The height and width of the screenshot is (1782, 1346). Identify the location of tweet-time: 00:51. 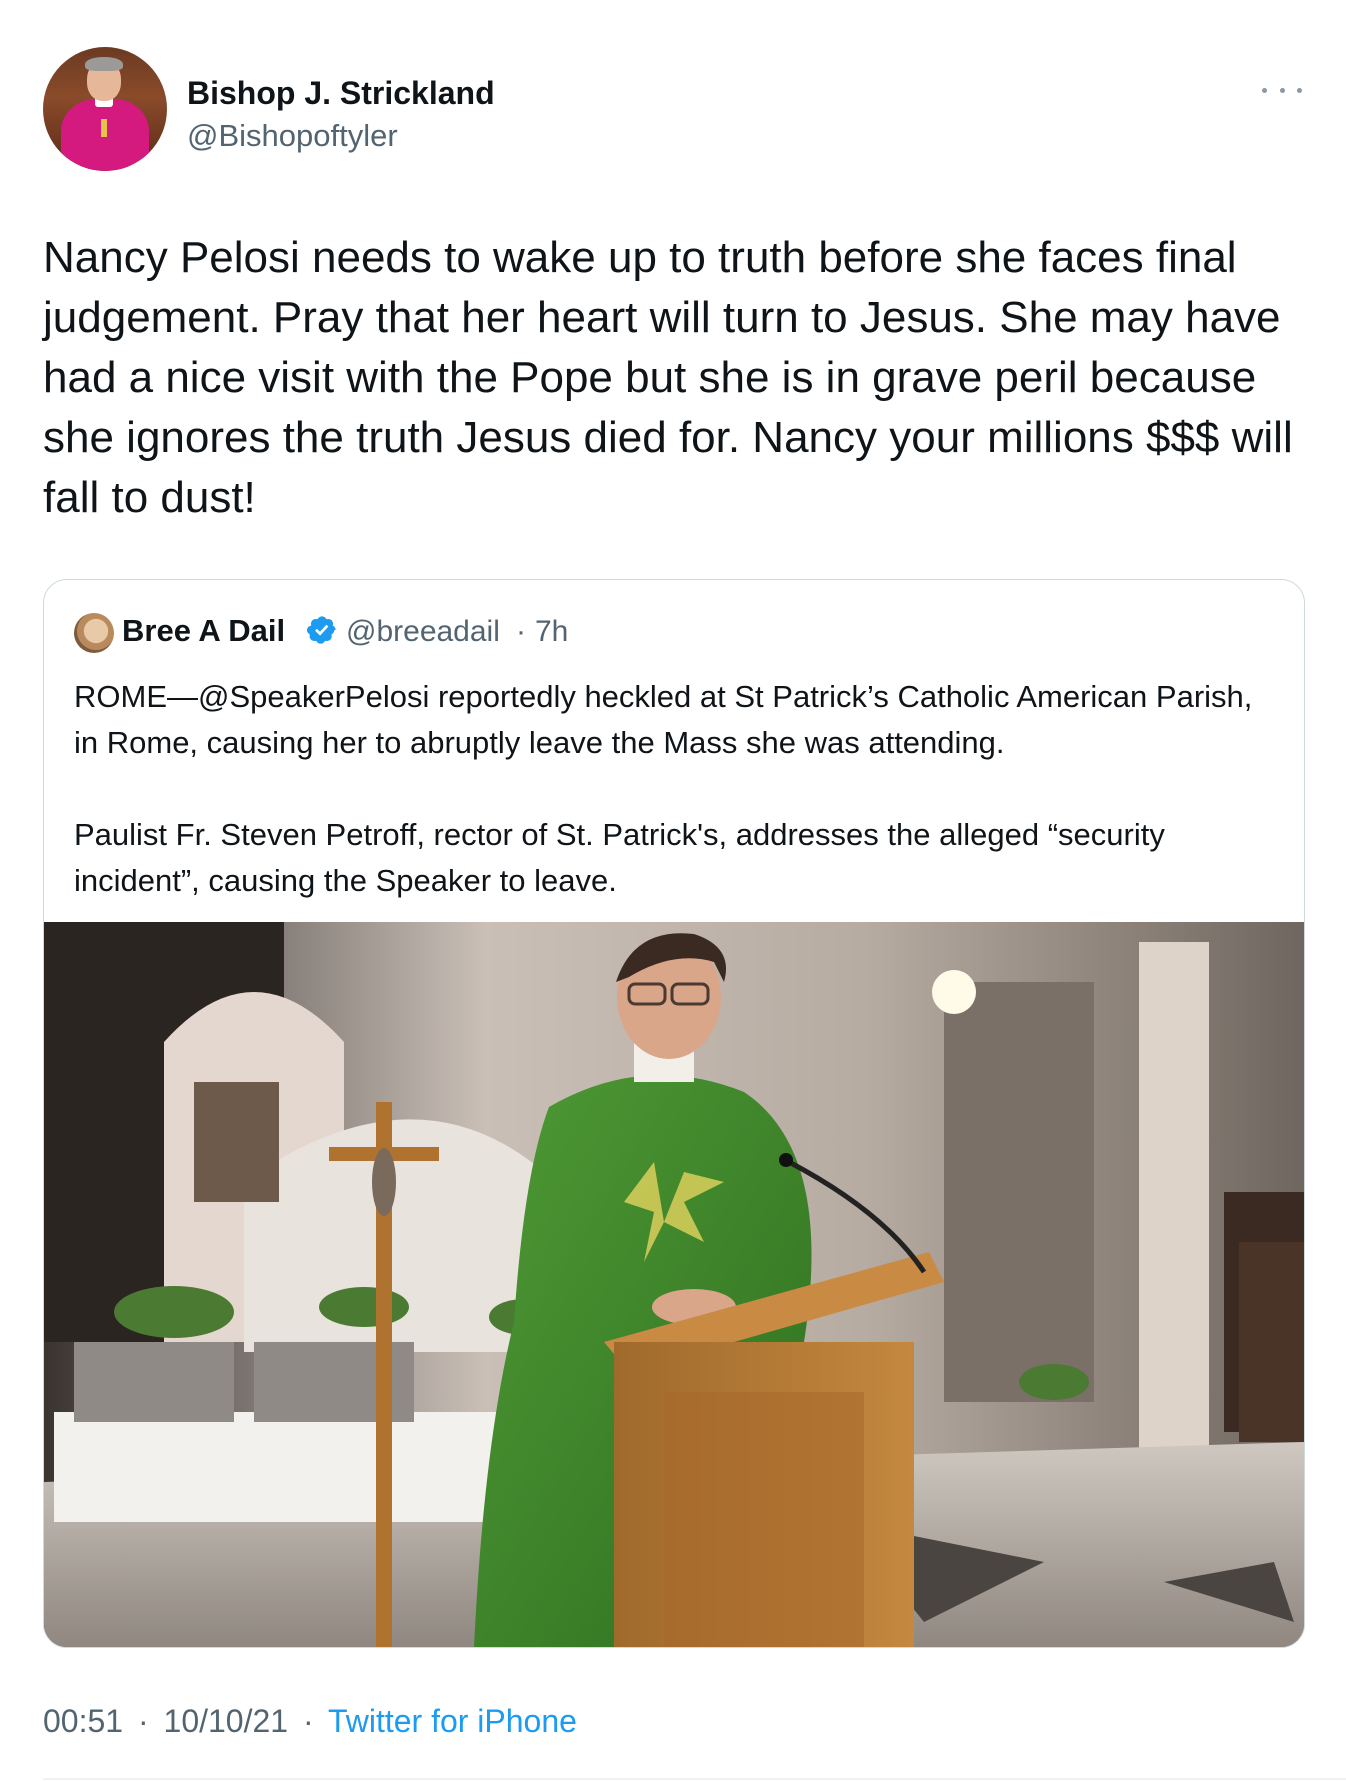
(83, 1721).